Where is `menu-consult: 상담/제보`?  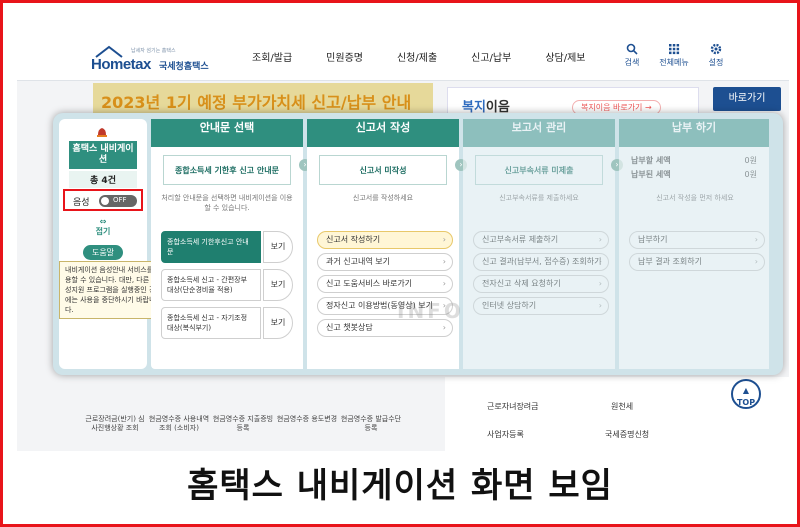
menu-consult: 상담/제보 is located at coordinates (565, 59).